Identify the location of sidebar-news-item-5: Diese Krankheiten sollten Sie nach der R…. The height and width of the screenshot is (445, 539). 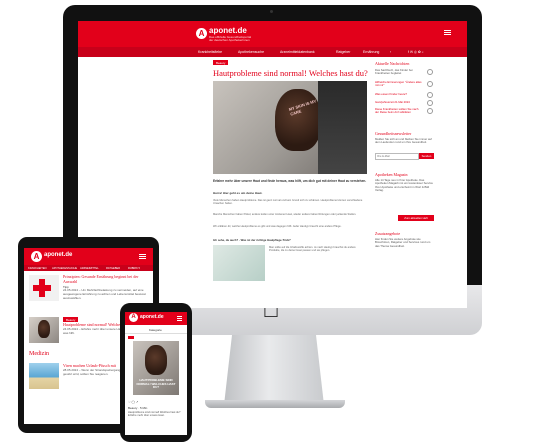
(399, 111).